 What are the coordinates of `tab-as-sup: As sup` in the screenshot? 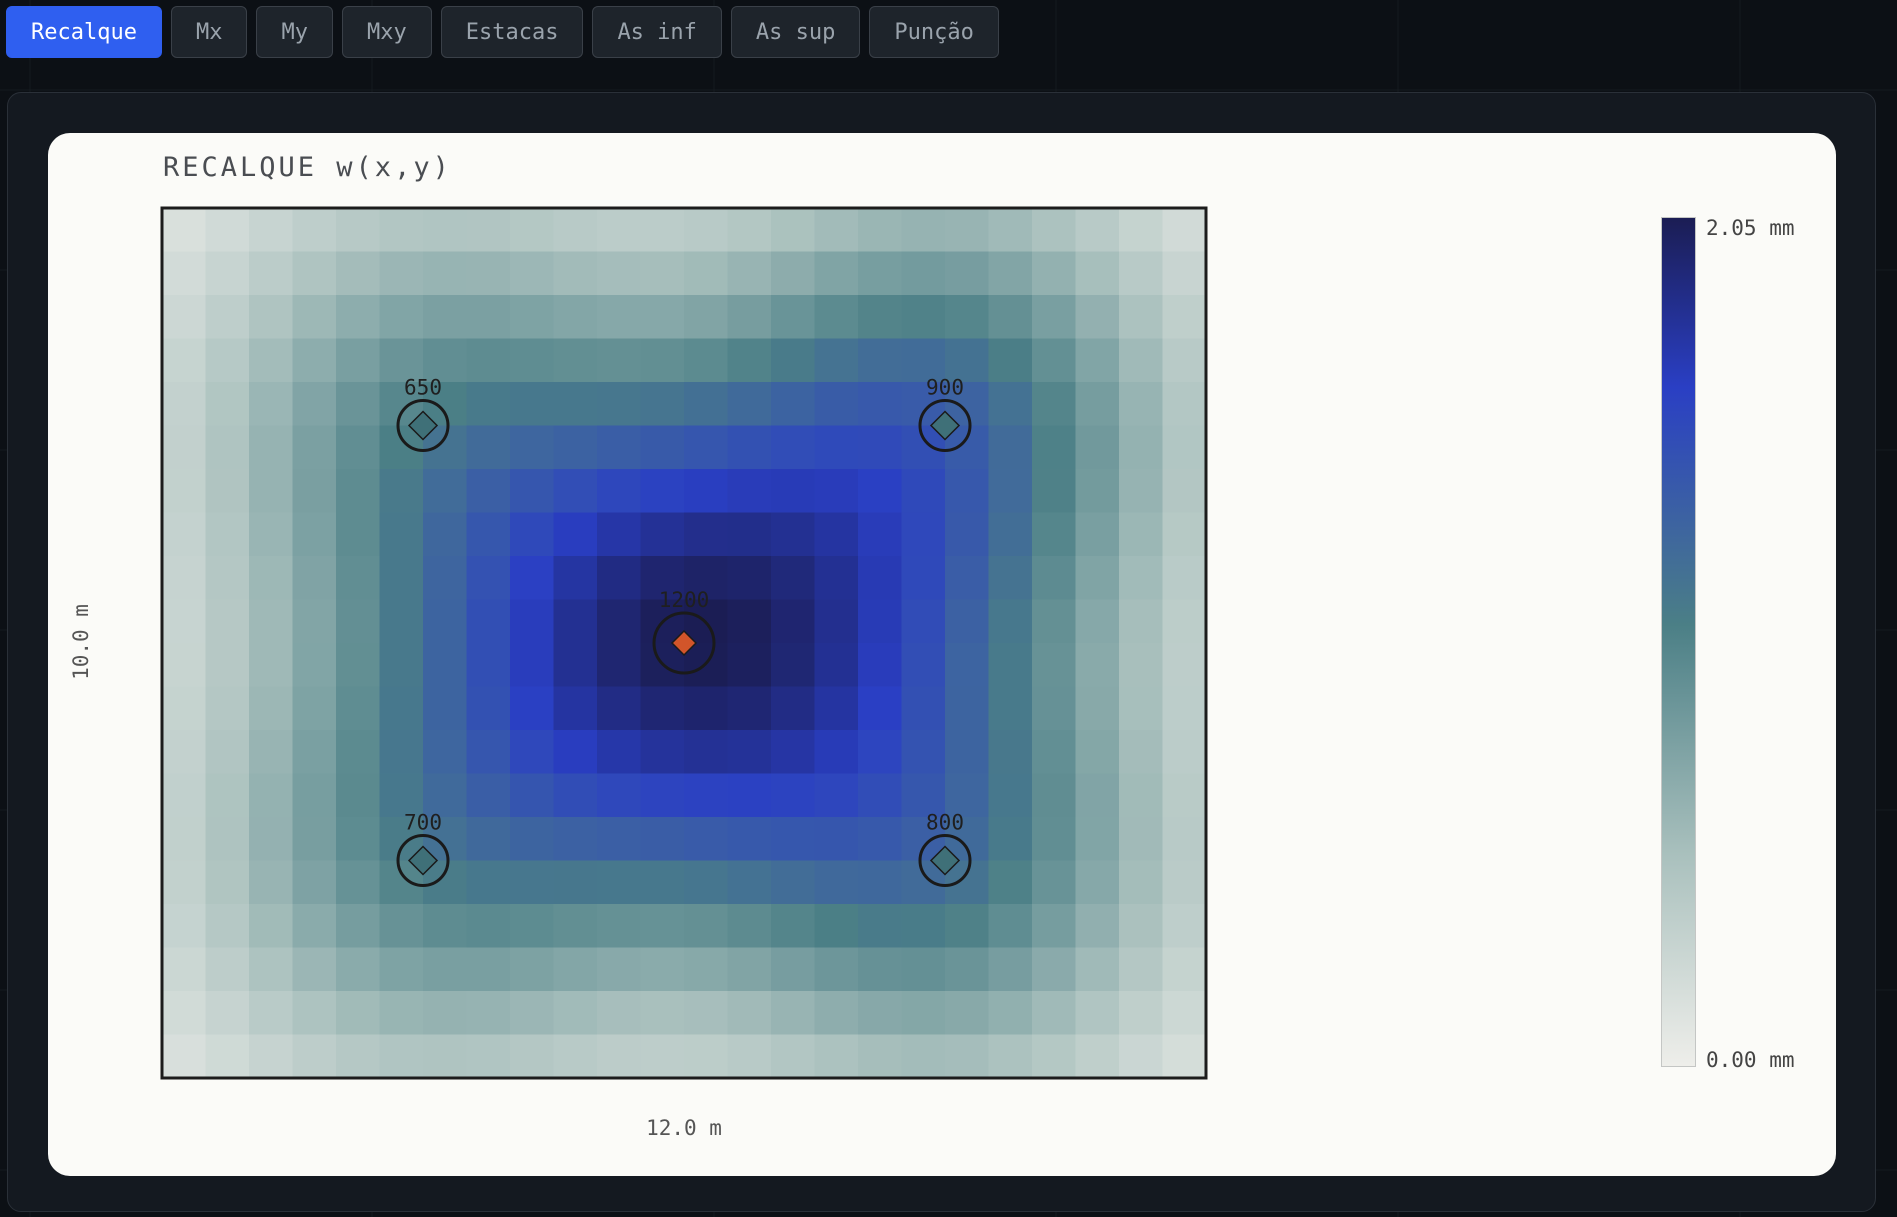 It's located at (795, 32).